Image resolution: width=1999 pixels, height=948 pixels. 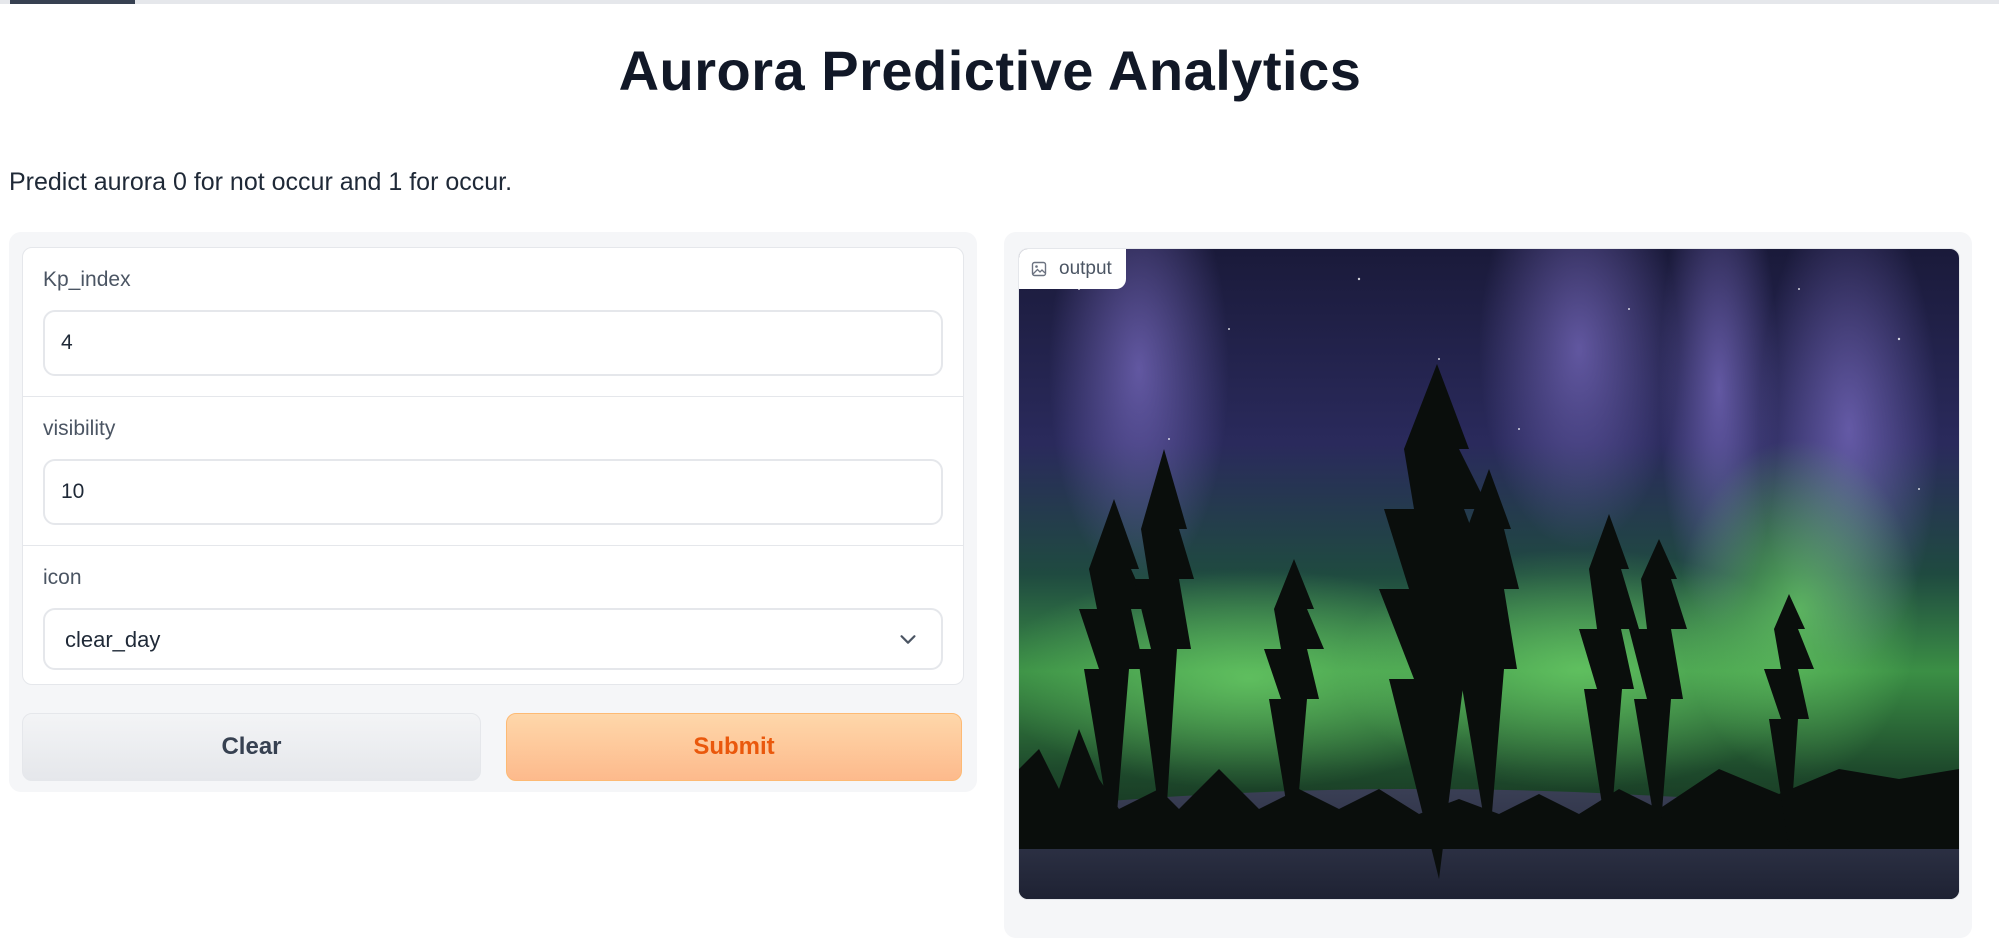 I want to click on page-title: Aurora Predictive Analytics, so click(x=990, y=70).